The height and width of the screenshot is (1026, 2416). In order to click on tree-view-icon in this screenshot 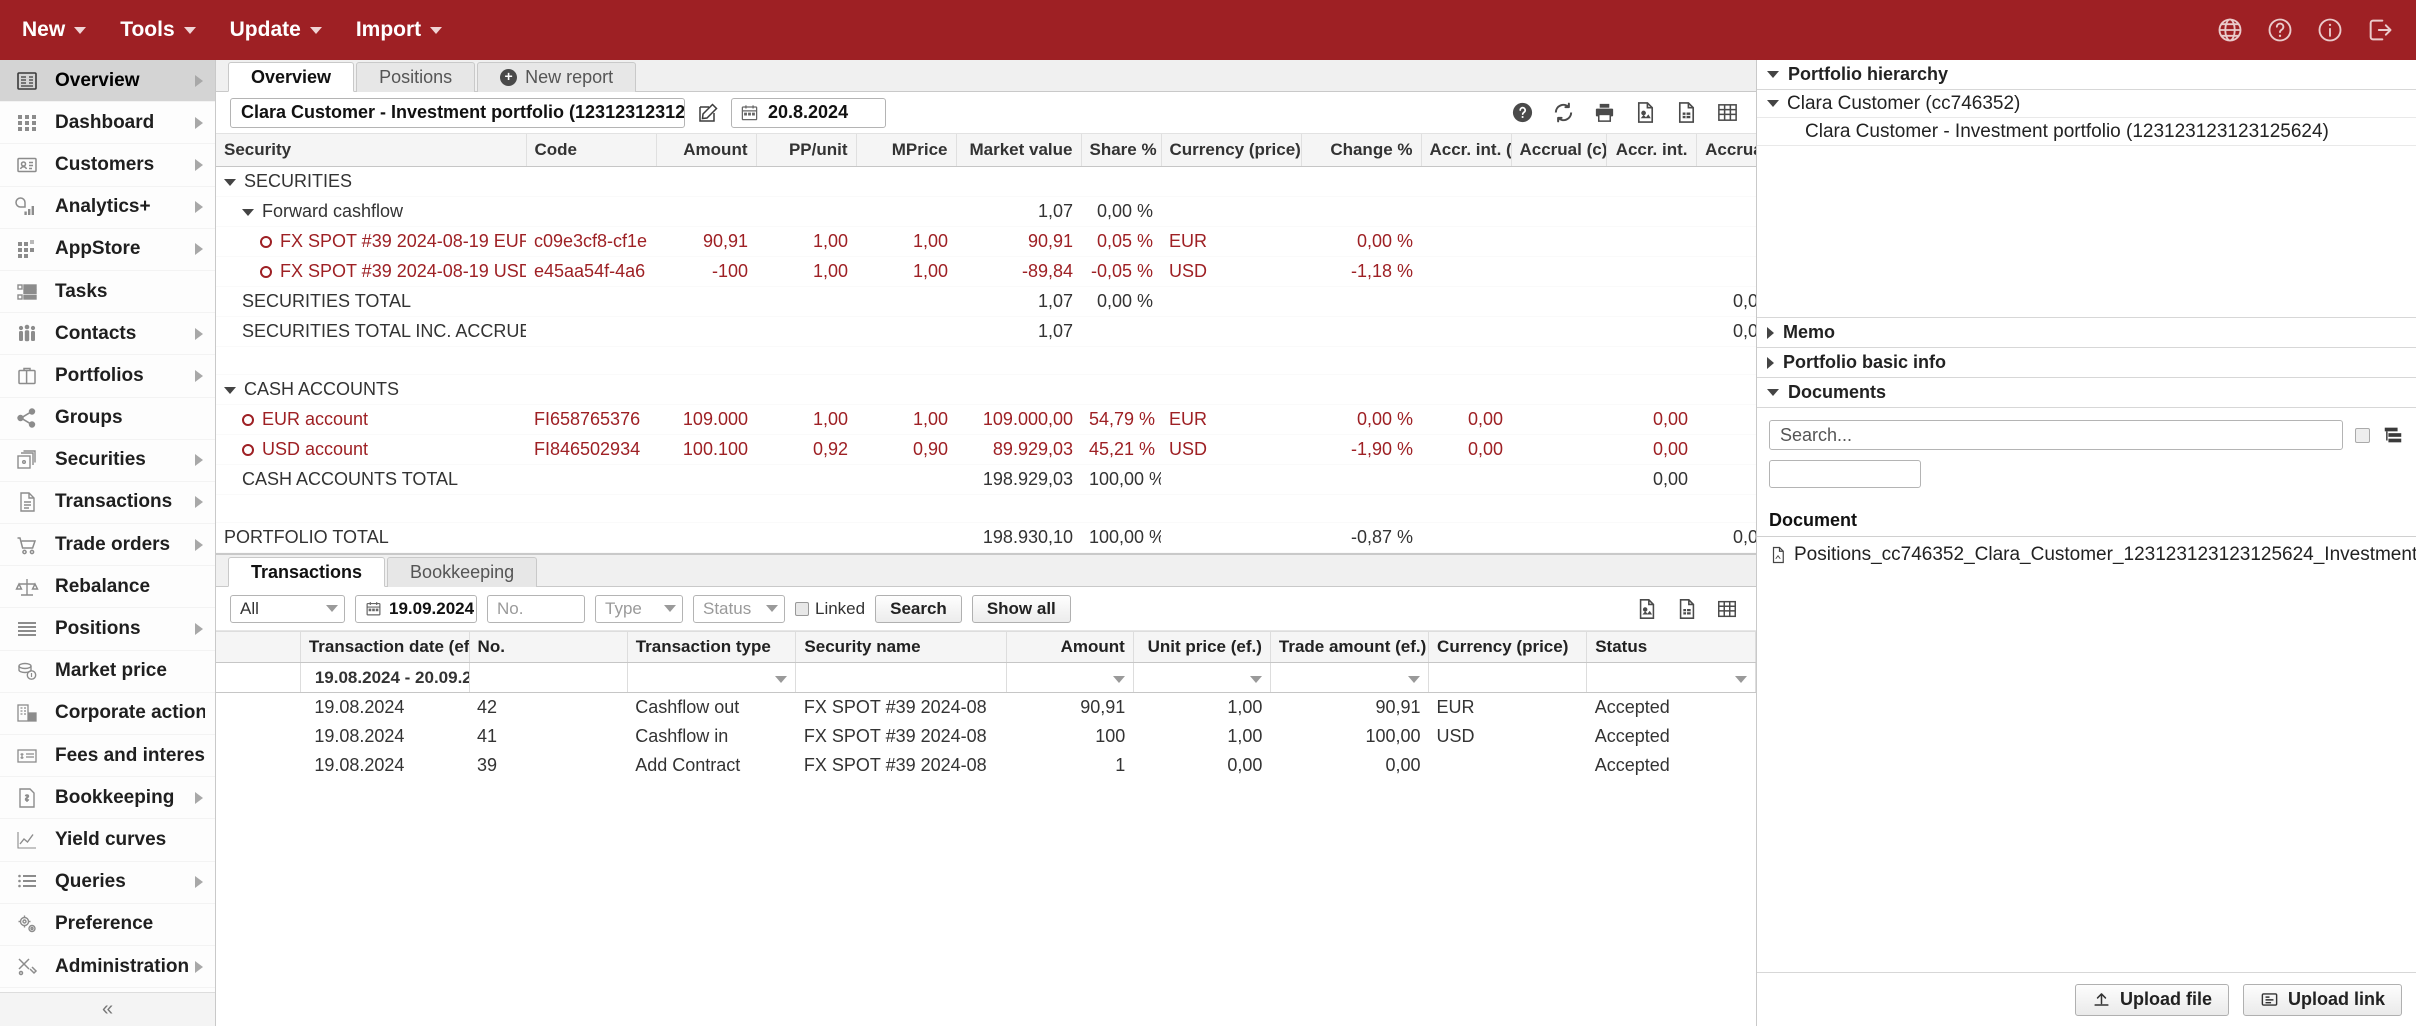, I will do `click(2393, 435)`.